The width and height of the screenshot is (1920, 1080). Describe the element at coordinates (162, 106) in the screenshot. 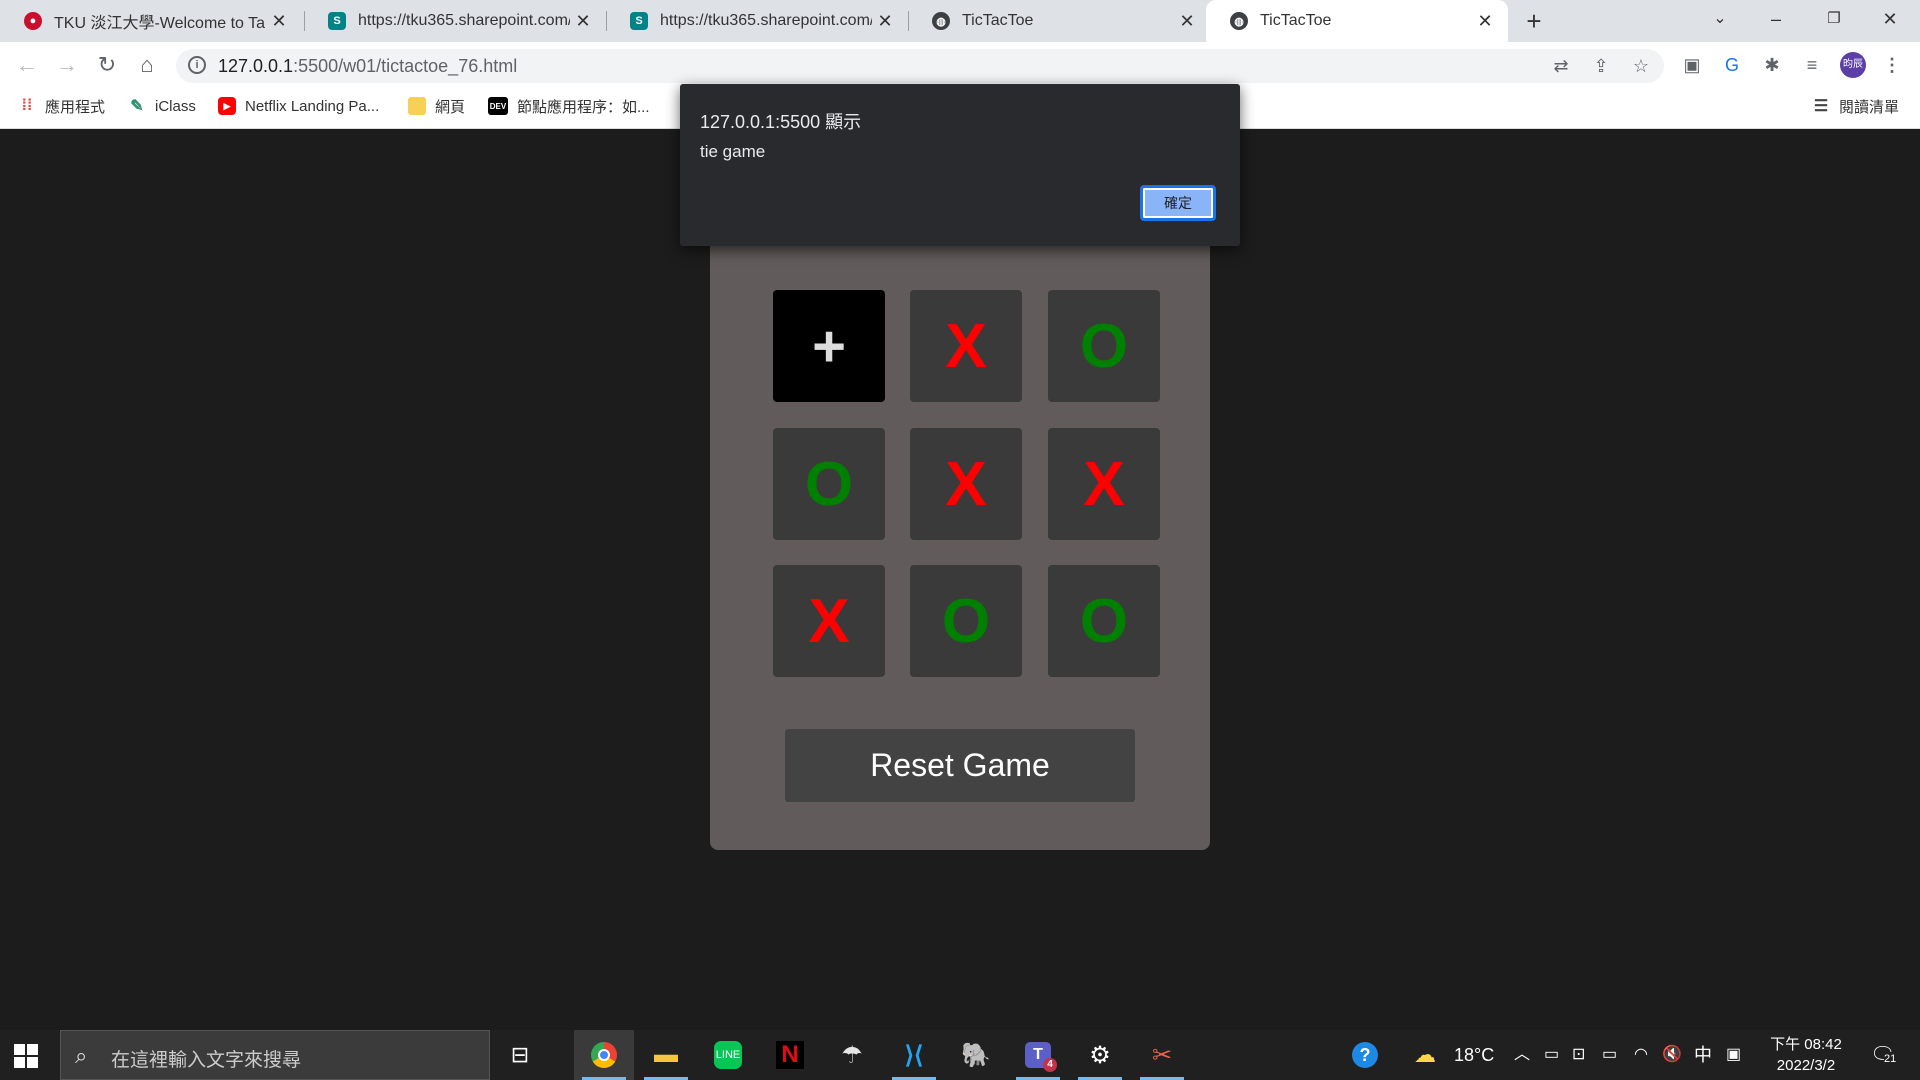

I see `bookmark-iclass: ✎ iClass` at that location.